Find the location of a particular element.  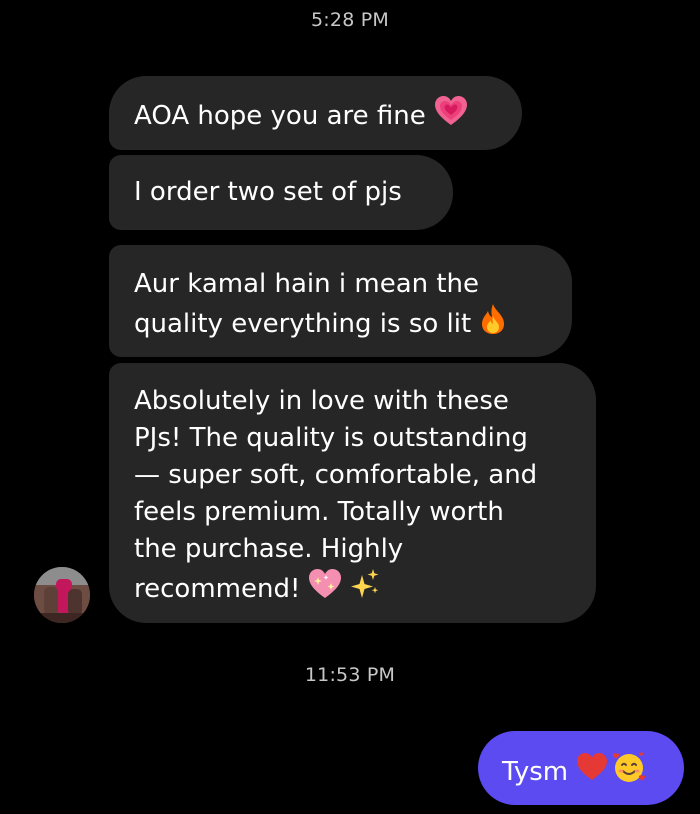

incoming-message-bubble: AOA hope you are fine is located at coordinates (315, 113).